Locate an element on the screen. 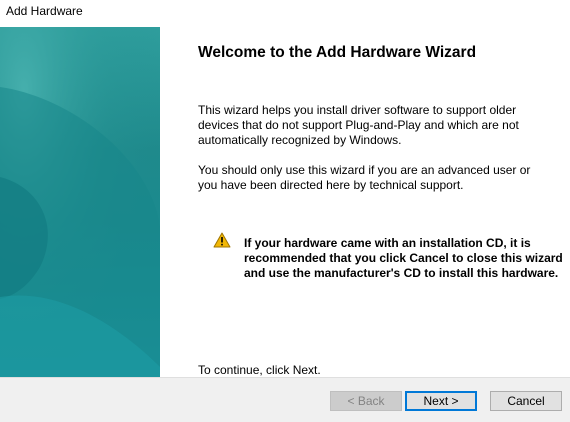 The image size is (570, 422). continue-instruction: To continue, click Next. is located at coordinates (259, 370).